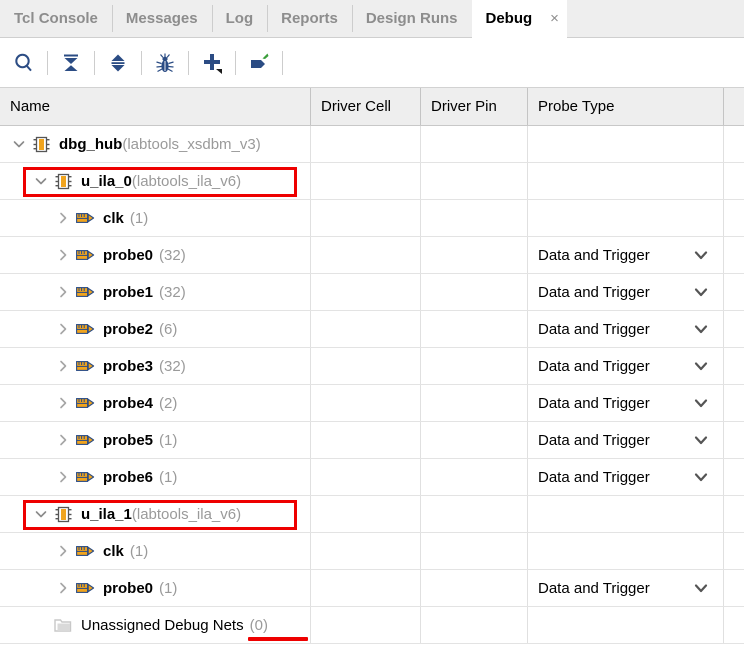  Describe the element at coordinates (411, 18) in the screenshot. I see `tab-design-runs: Design Runs` at that location.